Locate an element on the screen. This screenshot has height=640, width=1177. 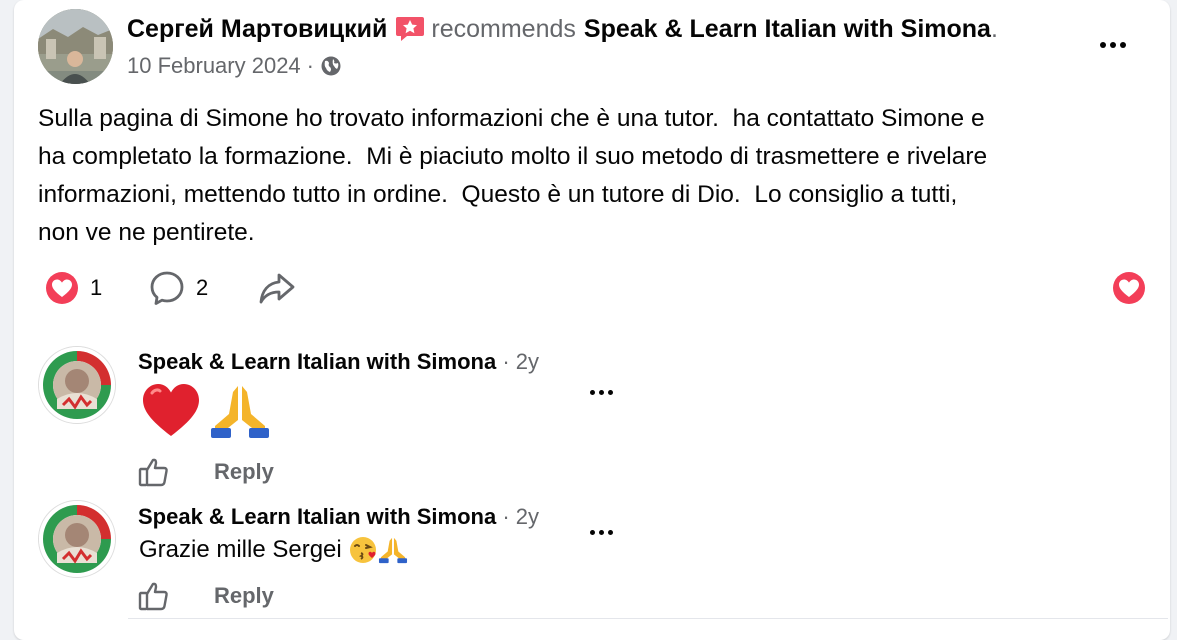
divider is located at coordinates (648, 618).